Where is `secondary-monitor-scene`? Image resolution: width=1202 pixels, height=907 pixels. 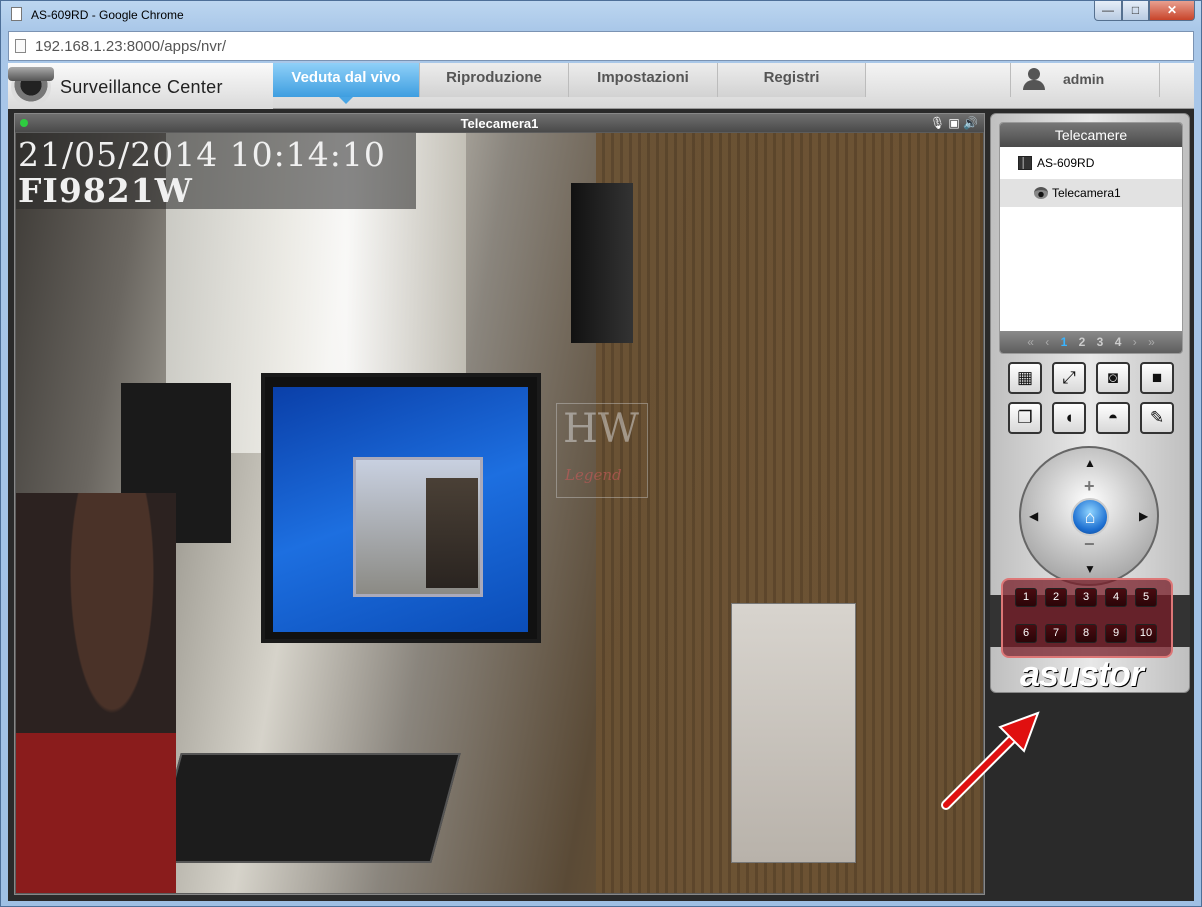
secondary-monitor-scene is located at coordinates (602, 263).